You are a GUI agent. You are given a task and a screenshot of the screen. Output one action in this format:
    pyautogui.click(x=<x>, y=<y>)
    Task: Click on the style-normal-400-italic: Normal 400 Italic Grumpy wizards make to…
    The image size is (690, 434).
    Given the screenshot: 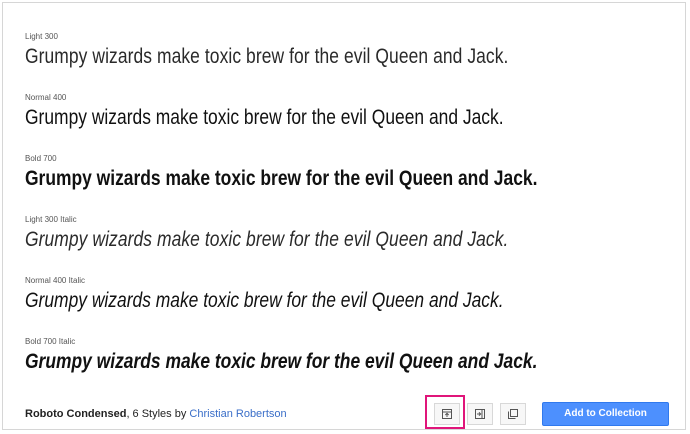 What is the action you would take?
    pyautogui.click(x=345, y=306)
    